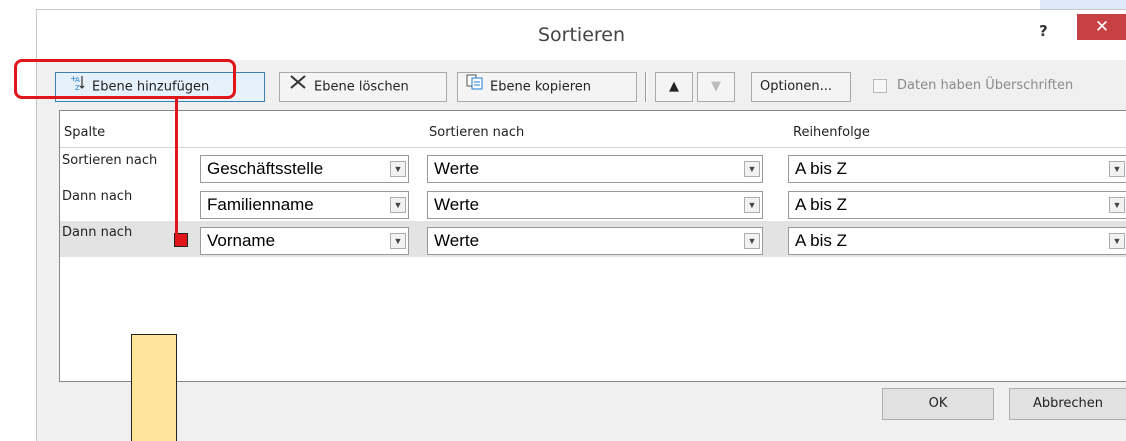 This screenshot has height=441, width=1126. What do you see at coordinates (593, 147) in the screenshot?
I see `header-divider` at bounding box center [593, 147].